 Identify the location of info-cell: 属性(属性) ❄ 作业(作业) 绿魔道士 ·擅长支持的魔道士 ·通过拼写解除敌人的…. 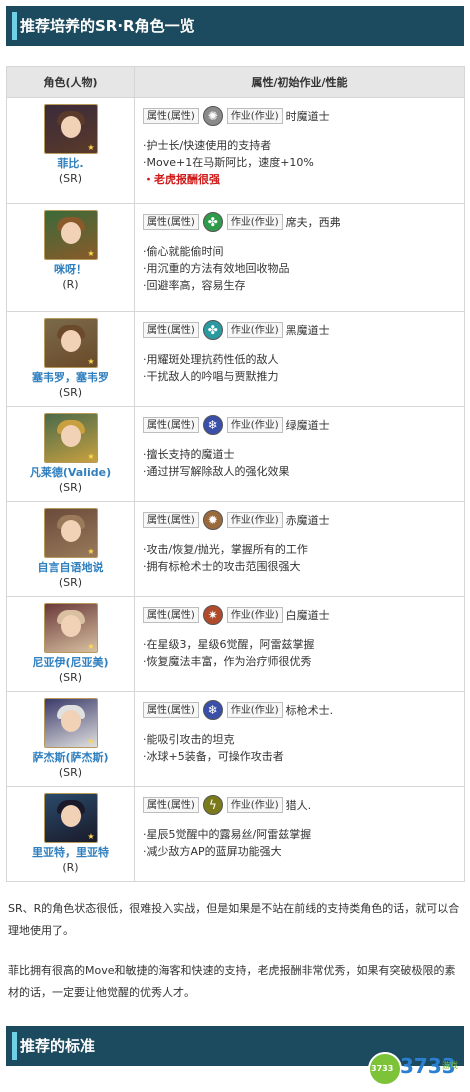
(299, 454).